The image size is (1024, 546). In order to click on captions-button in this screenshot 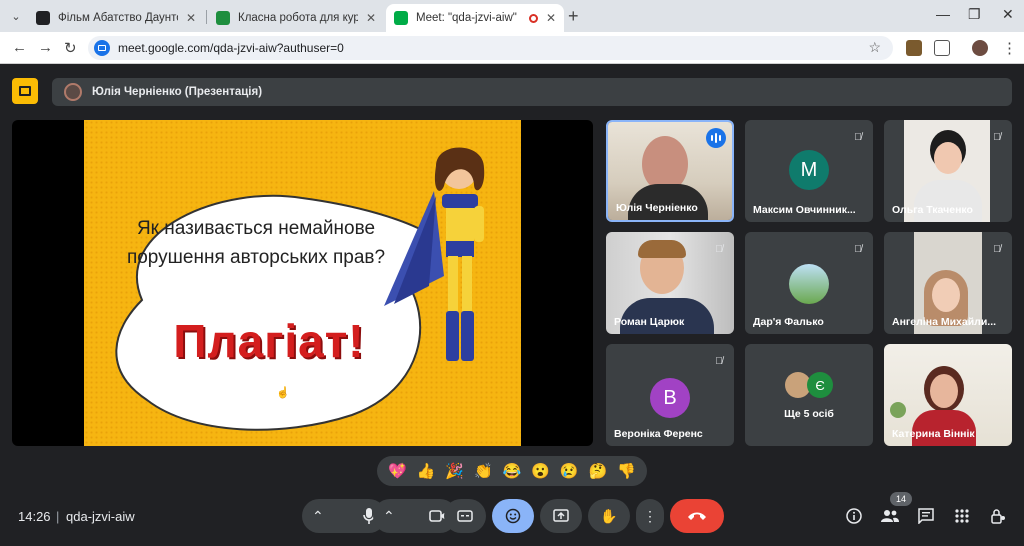, I will do `click(465, 516)`.